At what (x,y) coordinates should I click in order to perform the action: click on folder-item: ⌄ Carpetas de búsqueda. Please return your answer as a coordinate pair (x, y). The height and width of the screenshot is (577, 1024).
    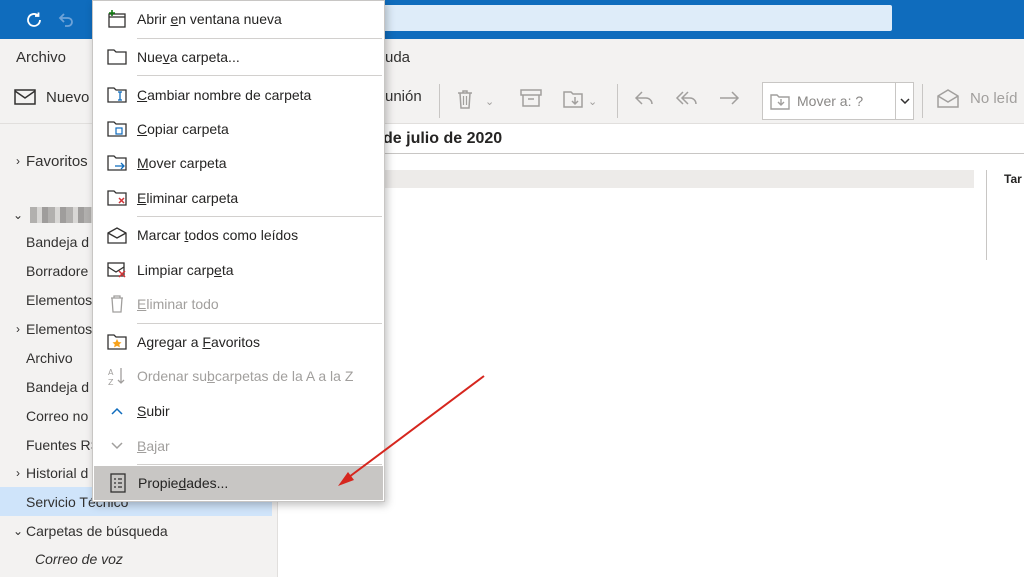
    Looking at the image, I should click on (136, 530).